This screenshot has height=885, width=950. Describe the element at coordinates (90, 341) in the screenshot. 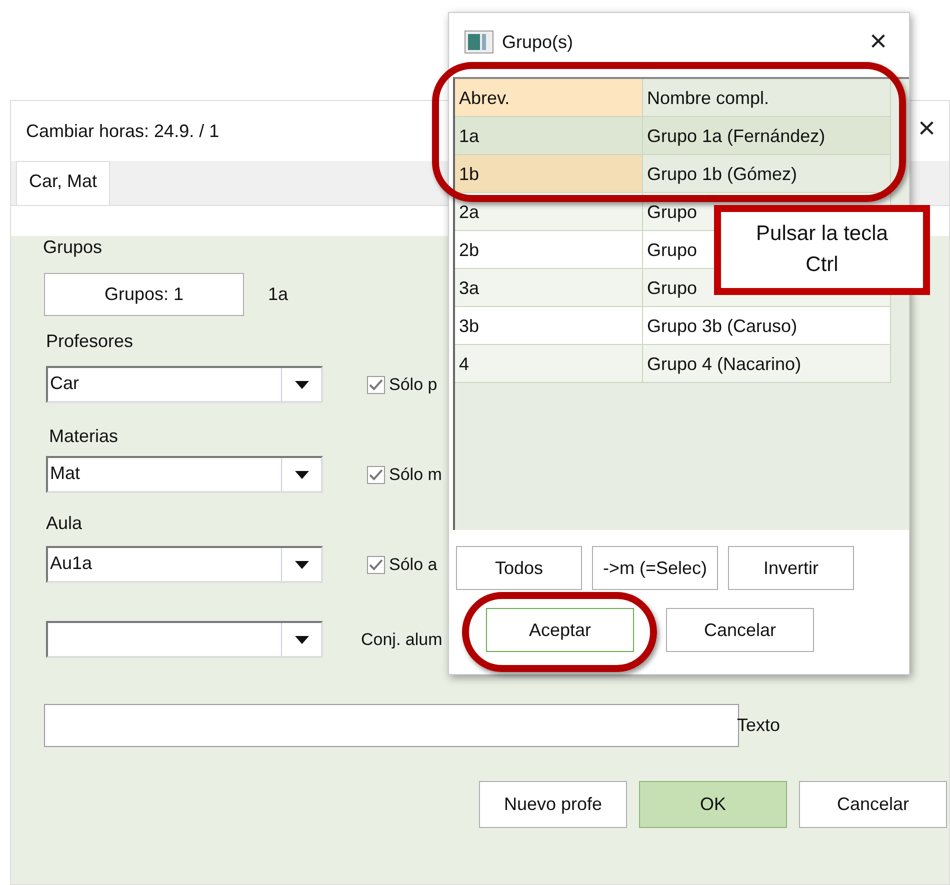

I see `field-label: Profesores` at that location.